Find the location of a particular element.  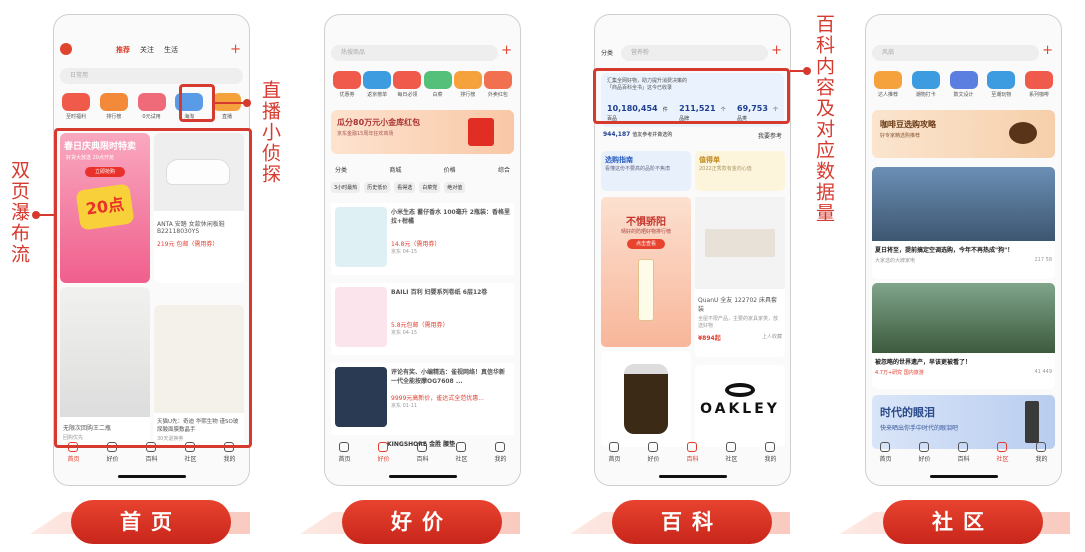

post-card: 夏日将至，提前搞定空调选购，今年不再热成"狗"！ 大家选的大牌家电 217 58 is located at coordinates (963, 223).